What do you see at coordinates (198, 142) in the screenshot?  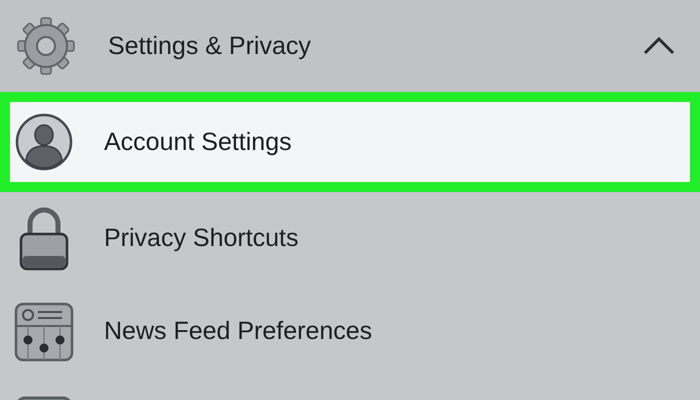 I see `menu-item-label: Account Settings` at bounding box center [198, 142].